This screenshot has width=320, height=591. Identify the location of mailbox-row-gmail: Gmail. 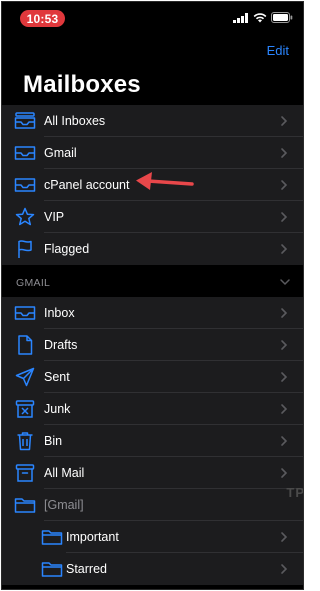
(152, 153).